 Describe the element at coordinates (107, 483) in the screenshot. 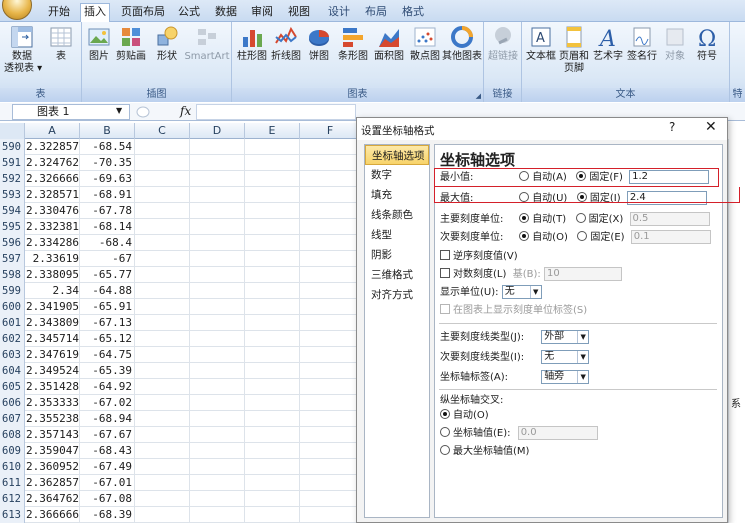

I see `cell-b: -67.01` at that location.